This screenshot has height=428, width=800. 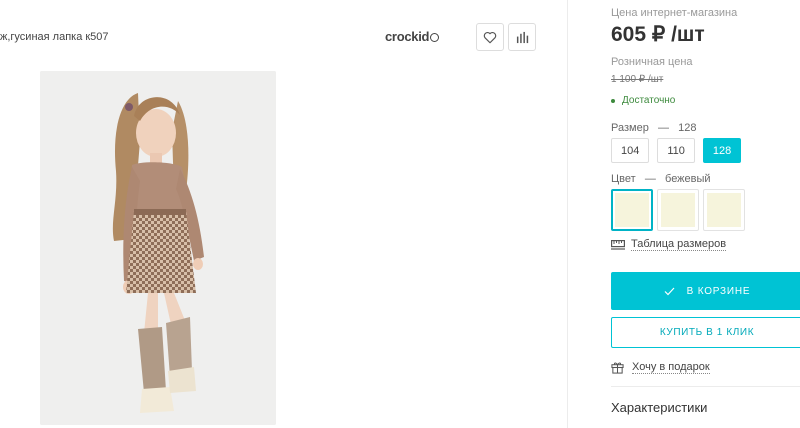 I want to click on product-title: ж,гусиная лапка к507, so click(x=54, y=37).